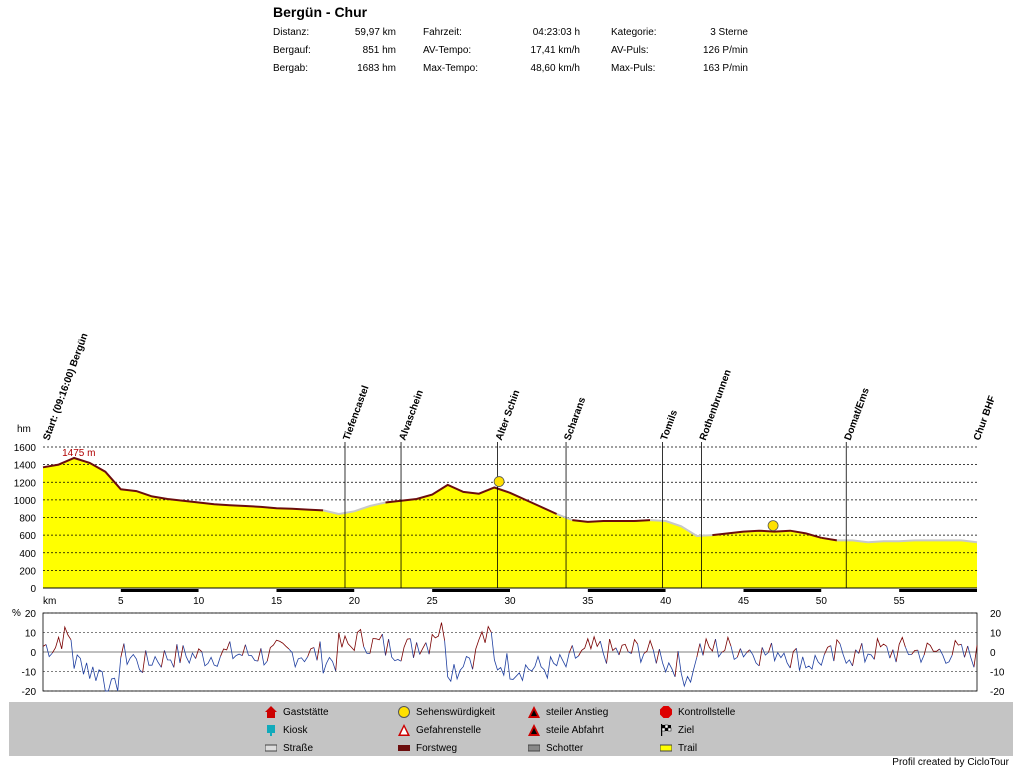  Describe the element at coordinates (298, 748) in the screenshot. I see `legend-label: Straße` at that location.